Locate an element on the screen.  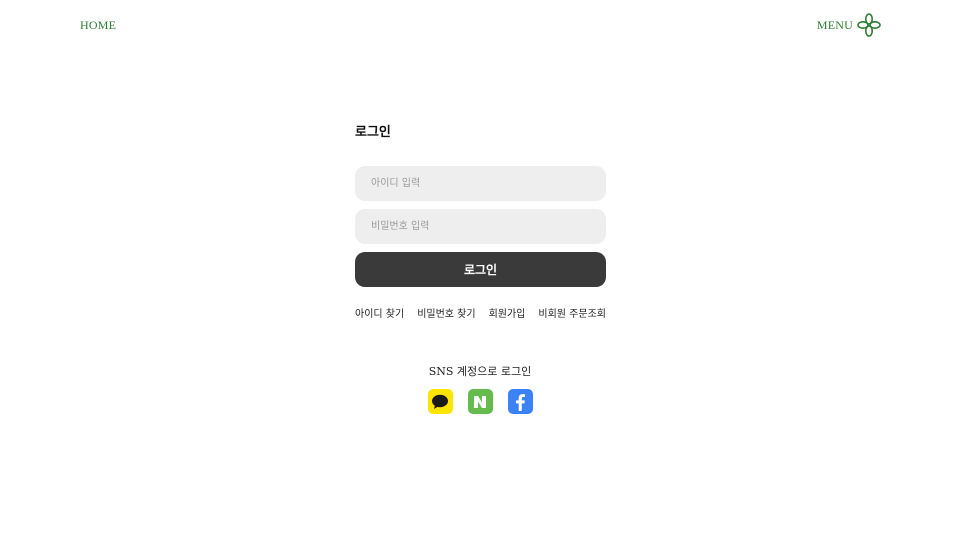
menu-label: MENU is located at coordinates (834, 24).